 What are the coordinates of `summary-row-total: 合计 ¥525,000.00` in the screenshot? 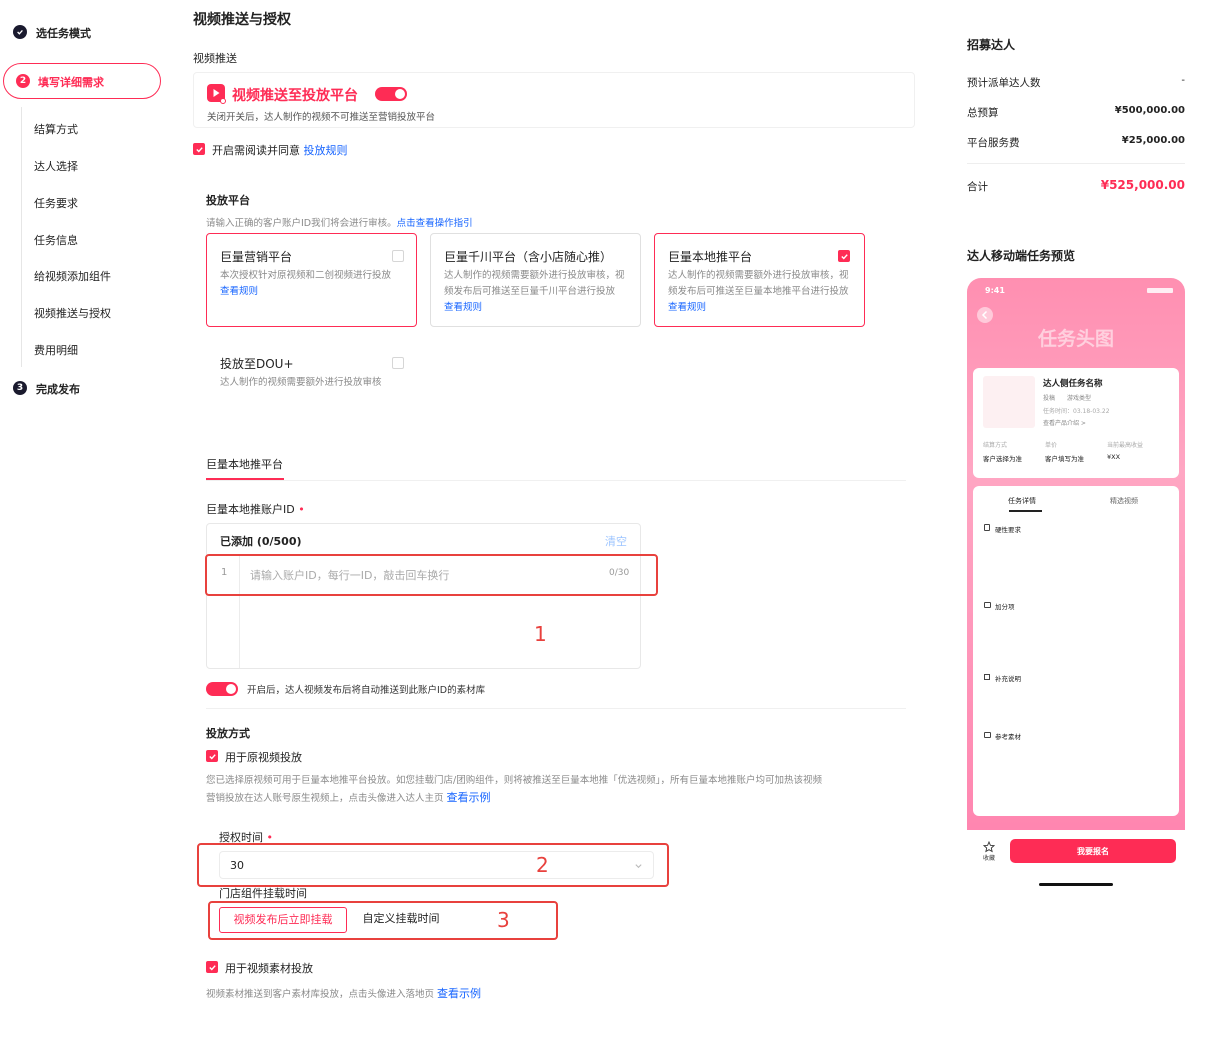 It's located at (1076, 185).